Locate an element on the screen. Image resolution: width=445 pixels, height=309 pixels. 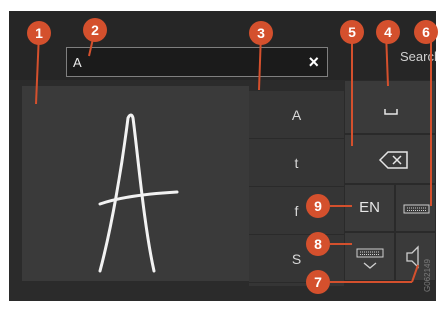
callout-3: 3 is located at coordinates (261, 33).